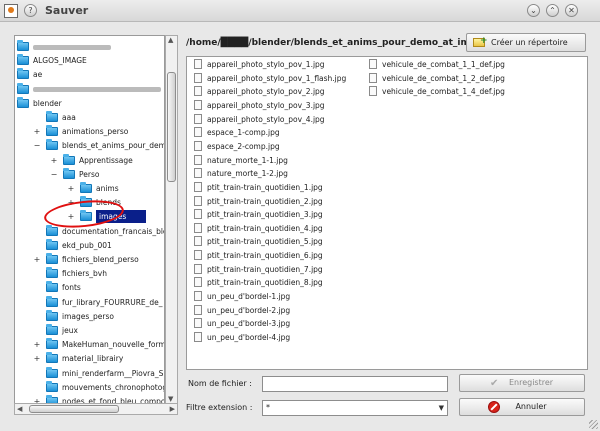  What do you see at coordinates (443, 64) in the screenshot?
I see `file-name: vehicule_de_combat_1_1_def.jpg` at bounding box center [443, 64].